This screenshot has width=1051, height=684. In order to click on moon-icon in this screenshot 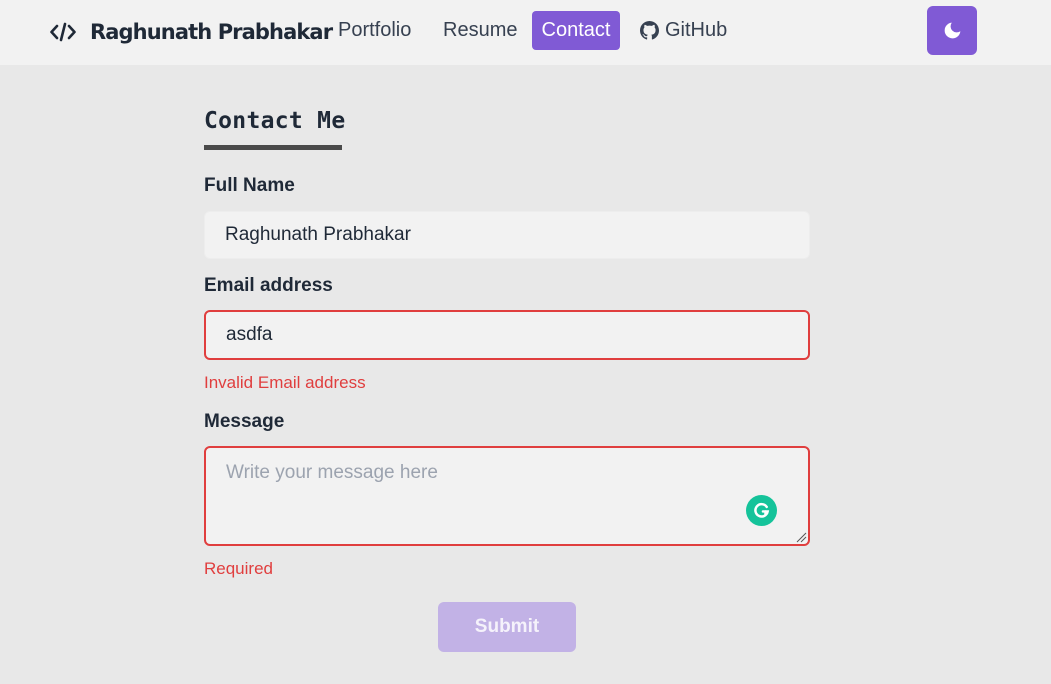, I will do `click(952, 30)`.